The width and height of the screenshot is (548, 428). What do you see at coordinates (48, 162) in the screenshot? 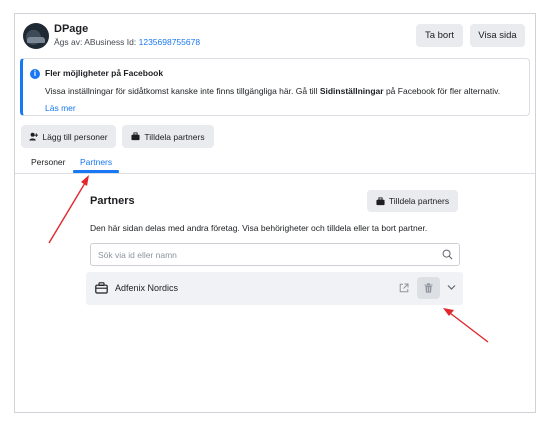
I see `tab-people: Personer` at bounding box center [48, 162].